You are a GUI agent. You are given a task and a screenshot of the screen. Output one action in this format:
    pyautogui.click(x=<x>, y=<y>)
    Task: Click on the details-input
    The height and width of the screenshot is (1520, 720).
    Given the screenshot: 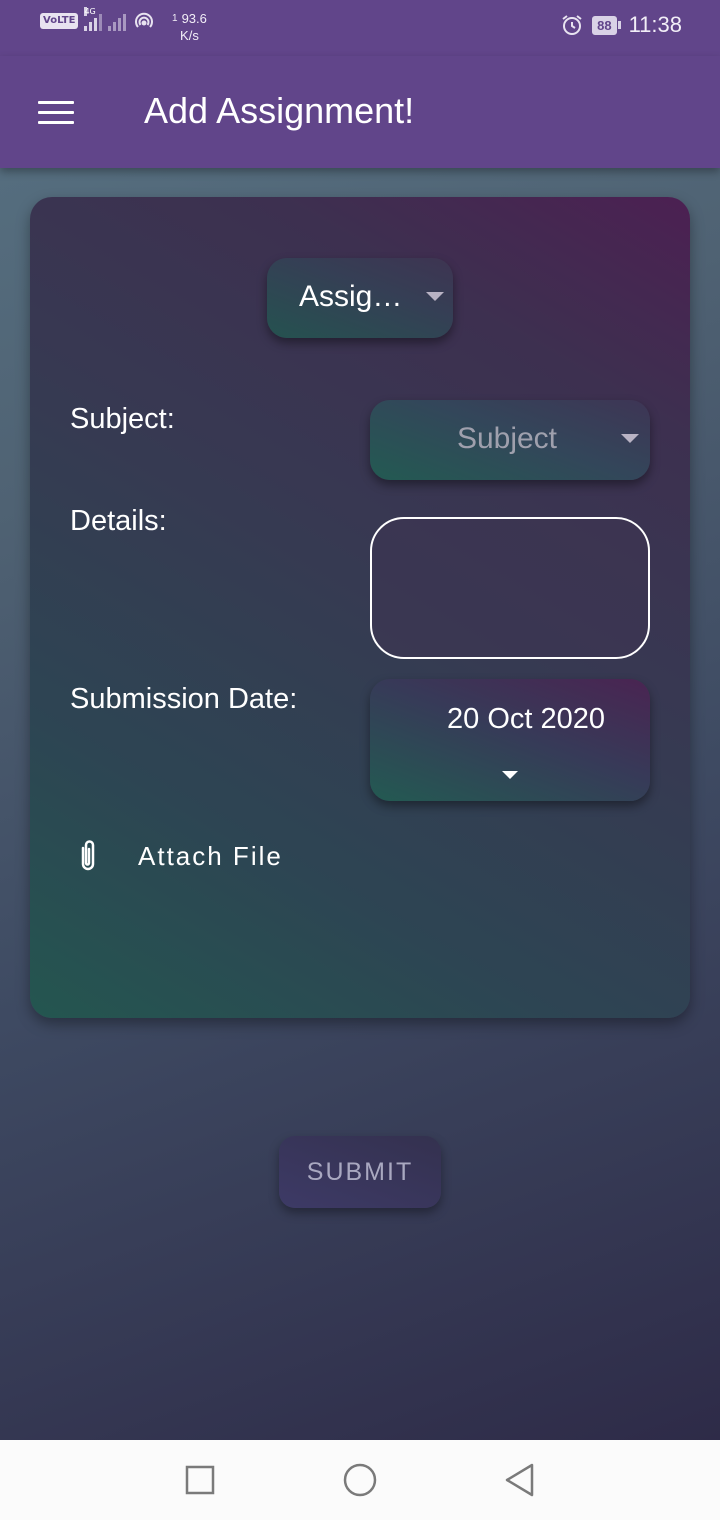 What is the action you would take?
    pyautogui.click(x=510, y=588)
    